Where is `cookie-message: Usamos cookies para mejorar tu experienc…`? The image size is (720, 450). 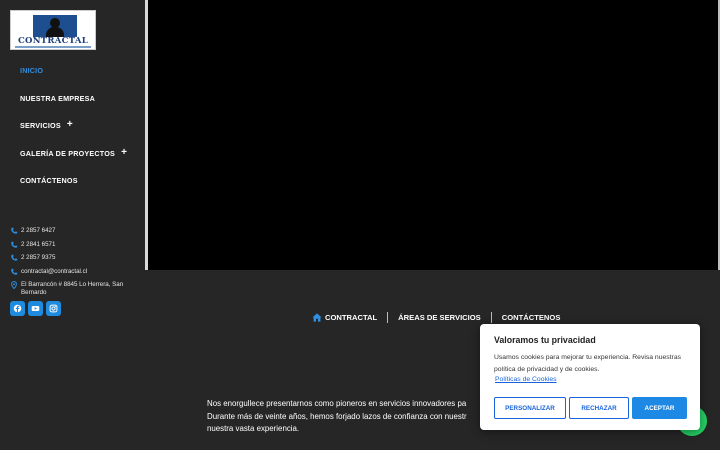 cookie-message: Usamos cookies para mejorar tu experienc… is located at coordinates (587, 363).